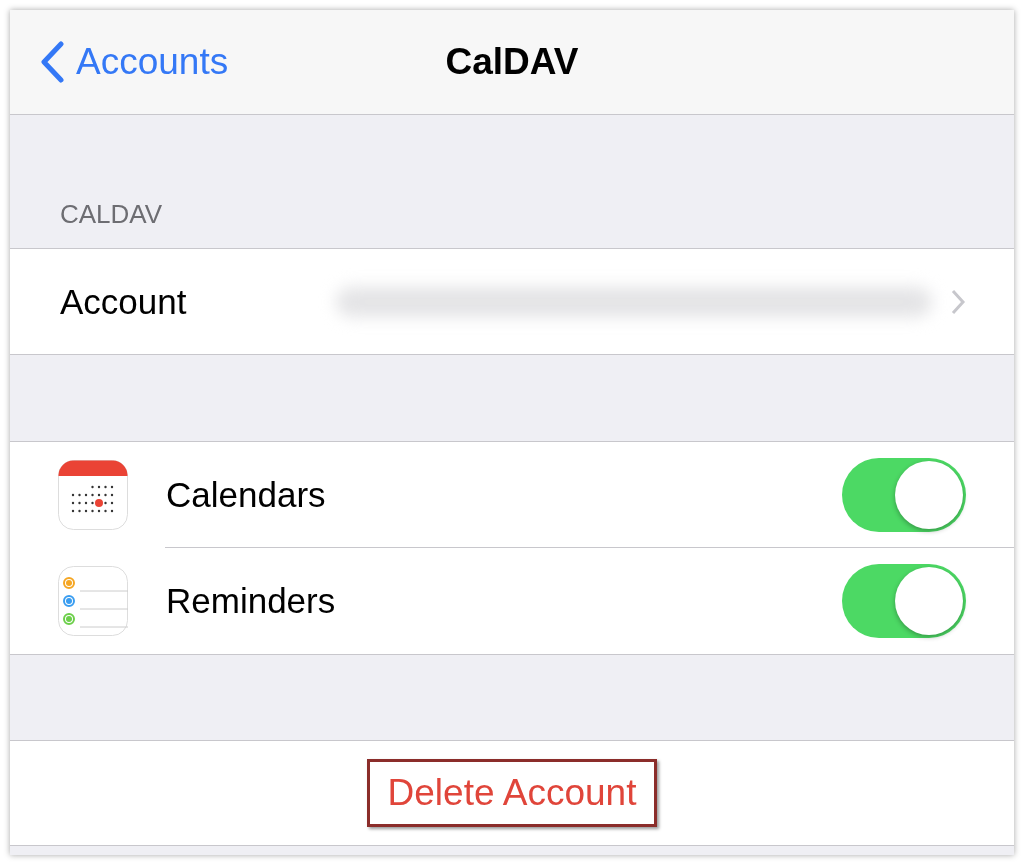  Describe the element at coordinates (134, 62) in the screenshot. I see `back-button: Accounts` at that location.